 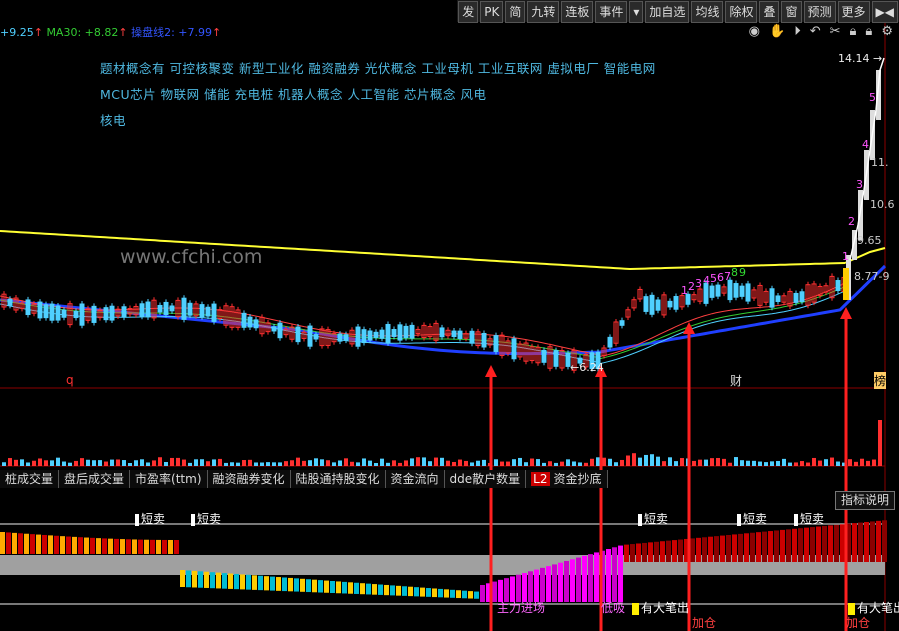 I want to click on eye-icon: ◉, so click(x=754, y=31).